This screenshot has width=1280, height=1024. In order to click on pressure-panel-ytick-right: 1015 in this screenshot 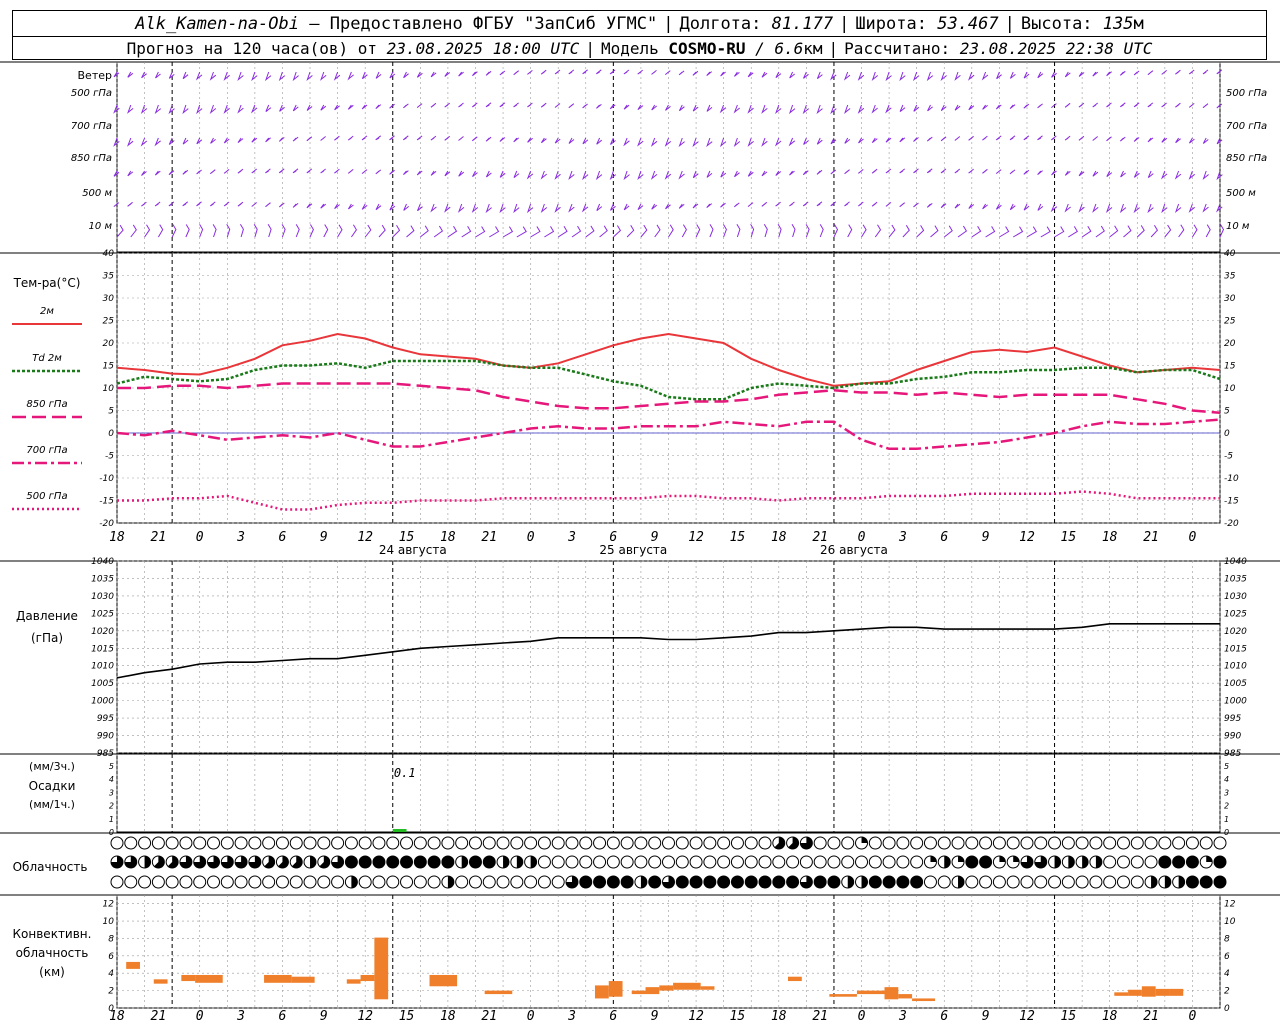, I will do `click(1235, 649)`.